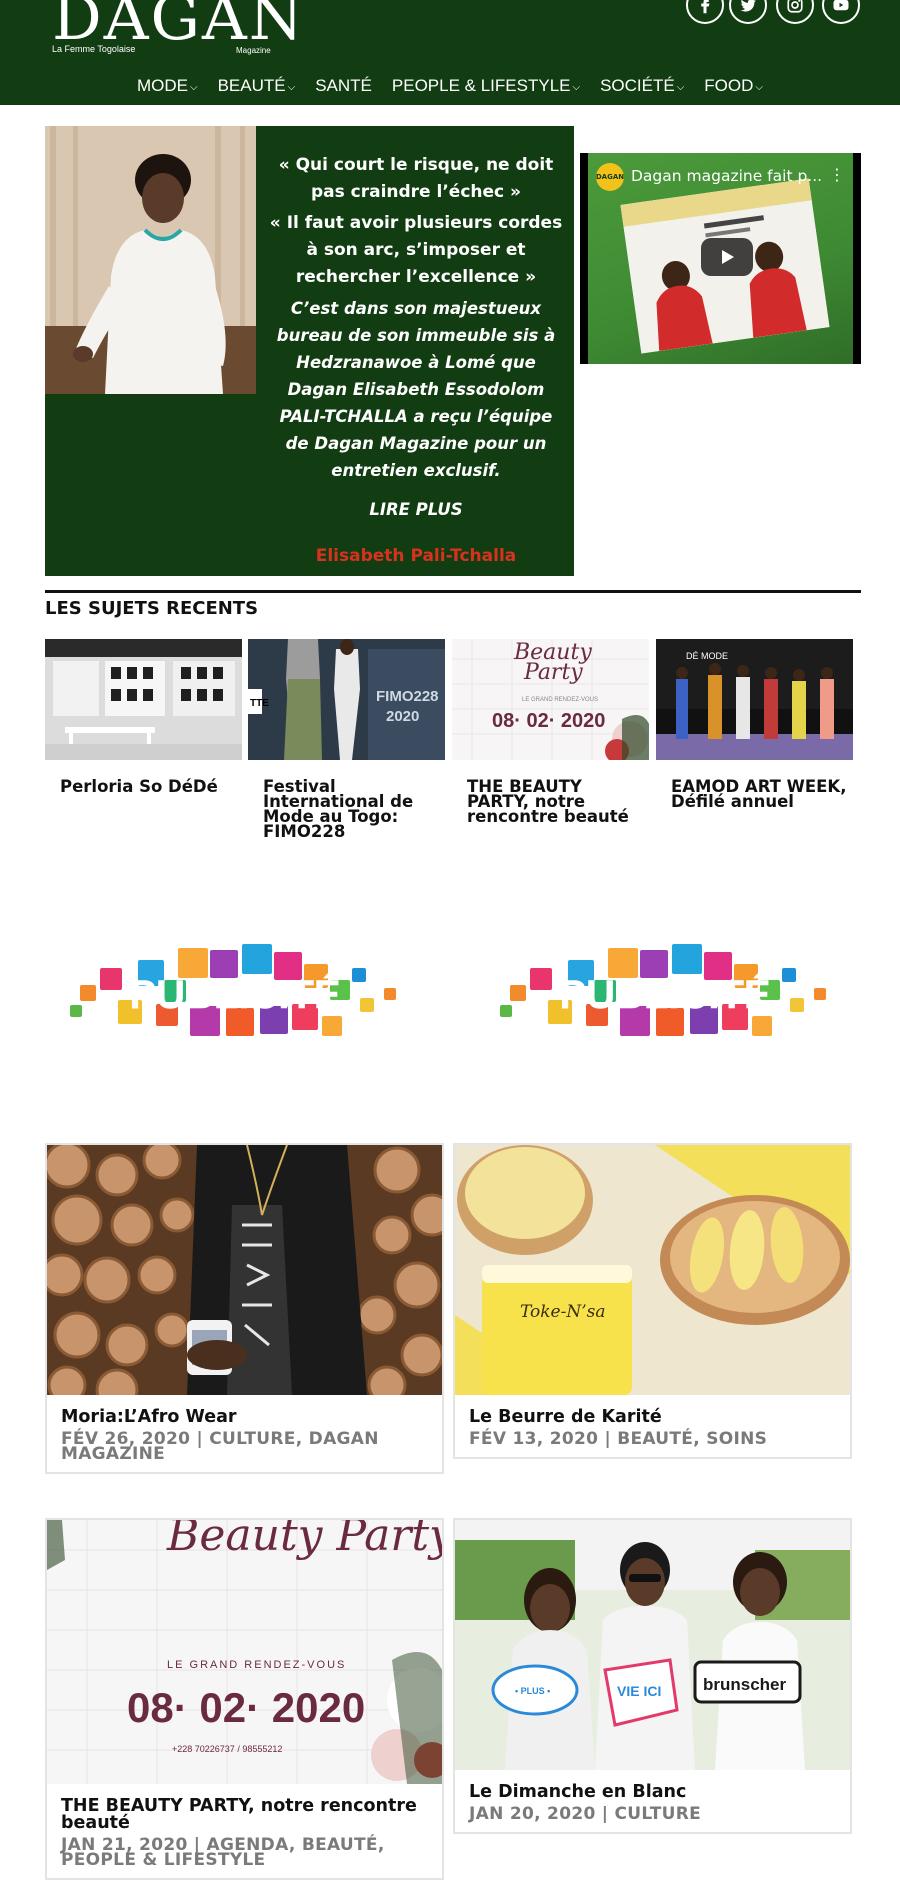 The height and width of the screenshot is (1900, 900). I want to click on nav-item-beaute: BEAUTÉ ⌵, so click(257, 86).